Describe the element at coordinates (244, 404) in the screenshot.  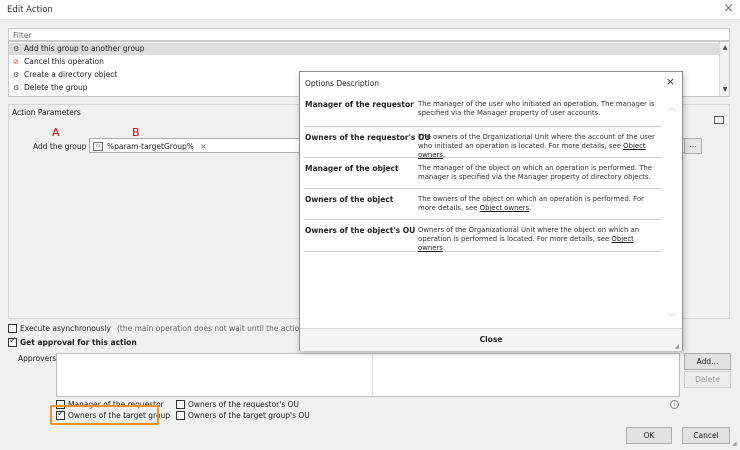
I see `owners-requestor-ou-label: Owners of the requestor's OU` at that location.